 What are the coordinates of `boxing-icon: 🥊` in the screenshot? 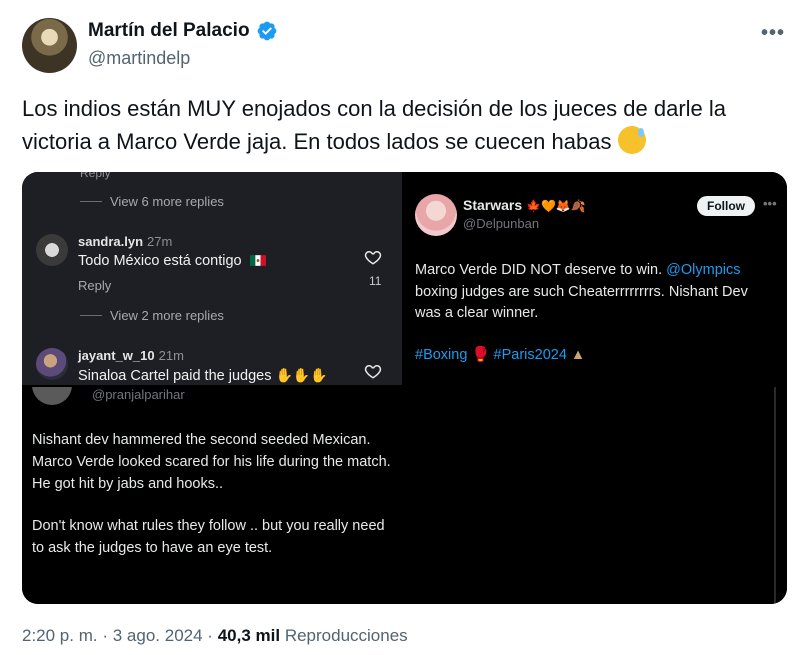 It's located at (480, 355).